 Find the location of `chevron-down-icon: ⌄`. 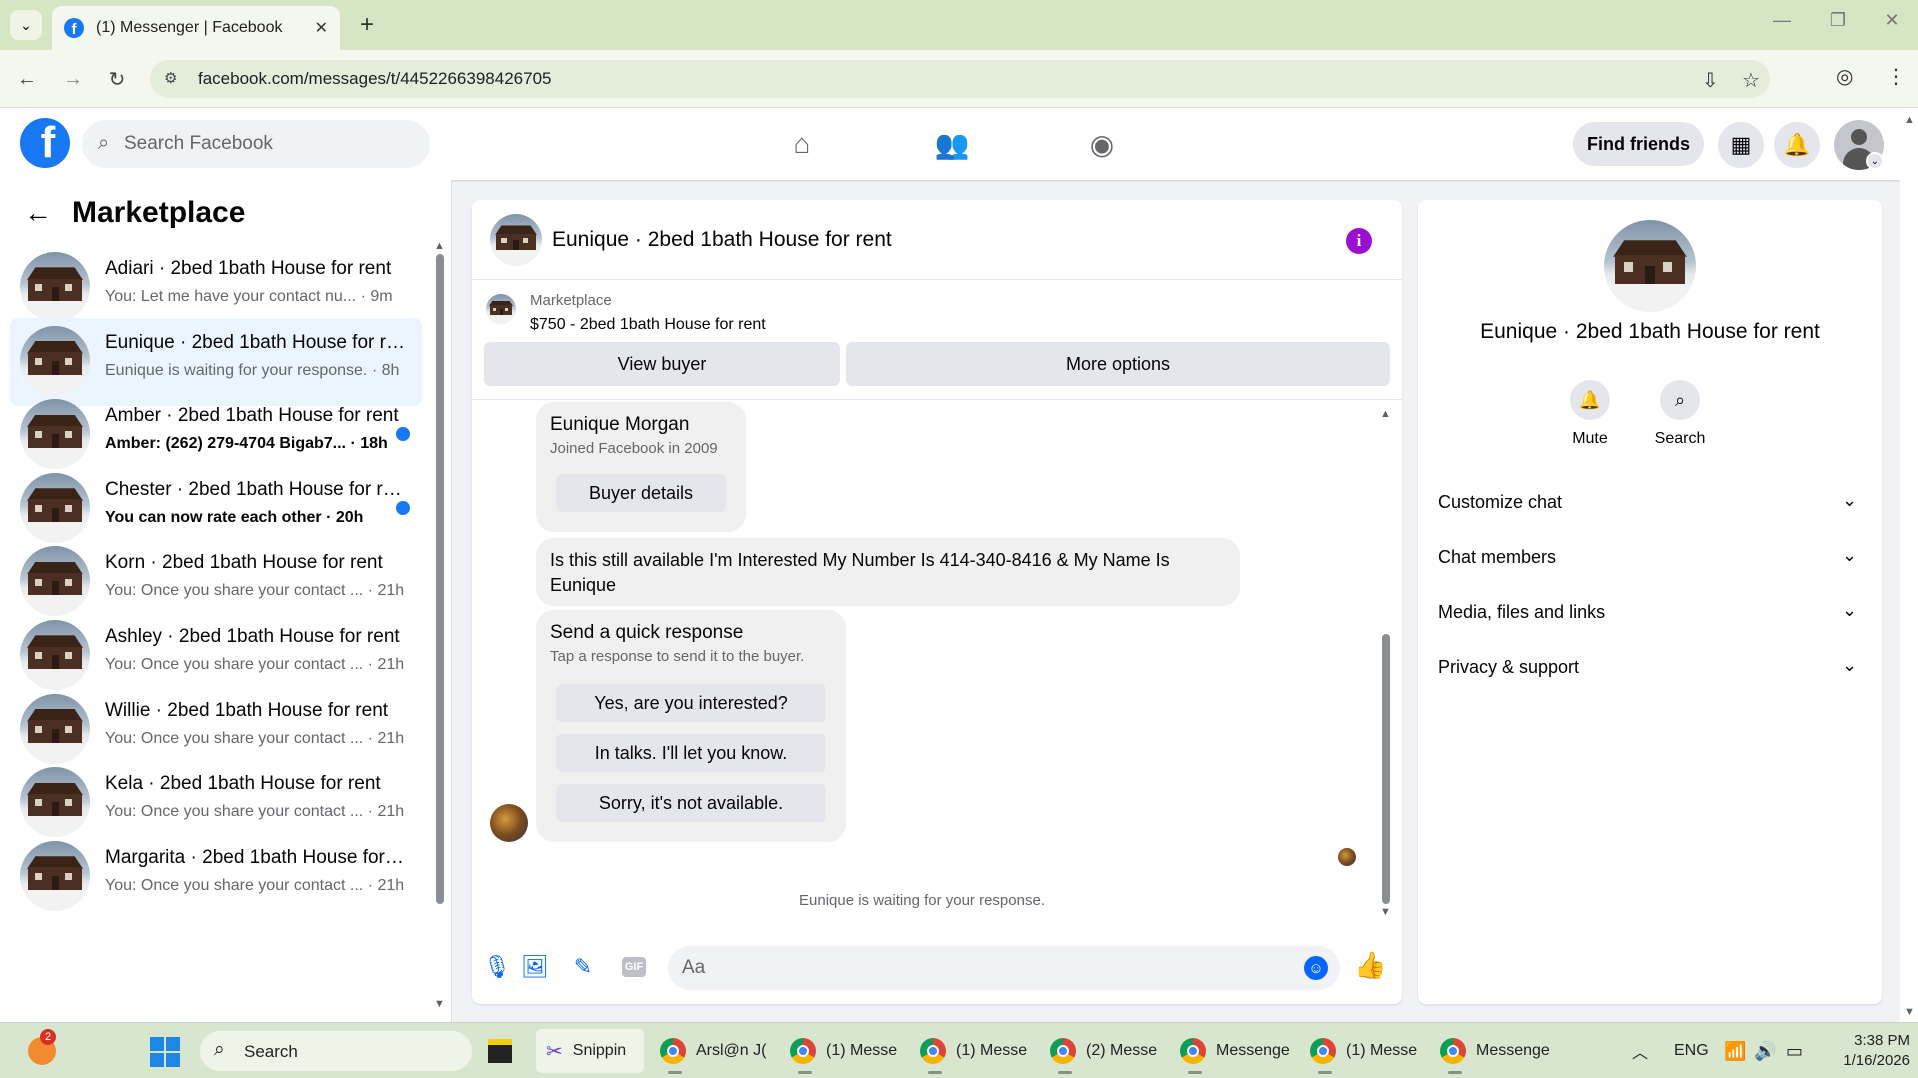

chevron-down-icon: ⌄ is located at coordinates (1850, 665).